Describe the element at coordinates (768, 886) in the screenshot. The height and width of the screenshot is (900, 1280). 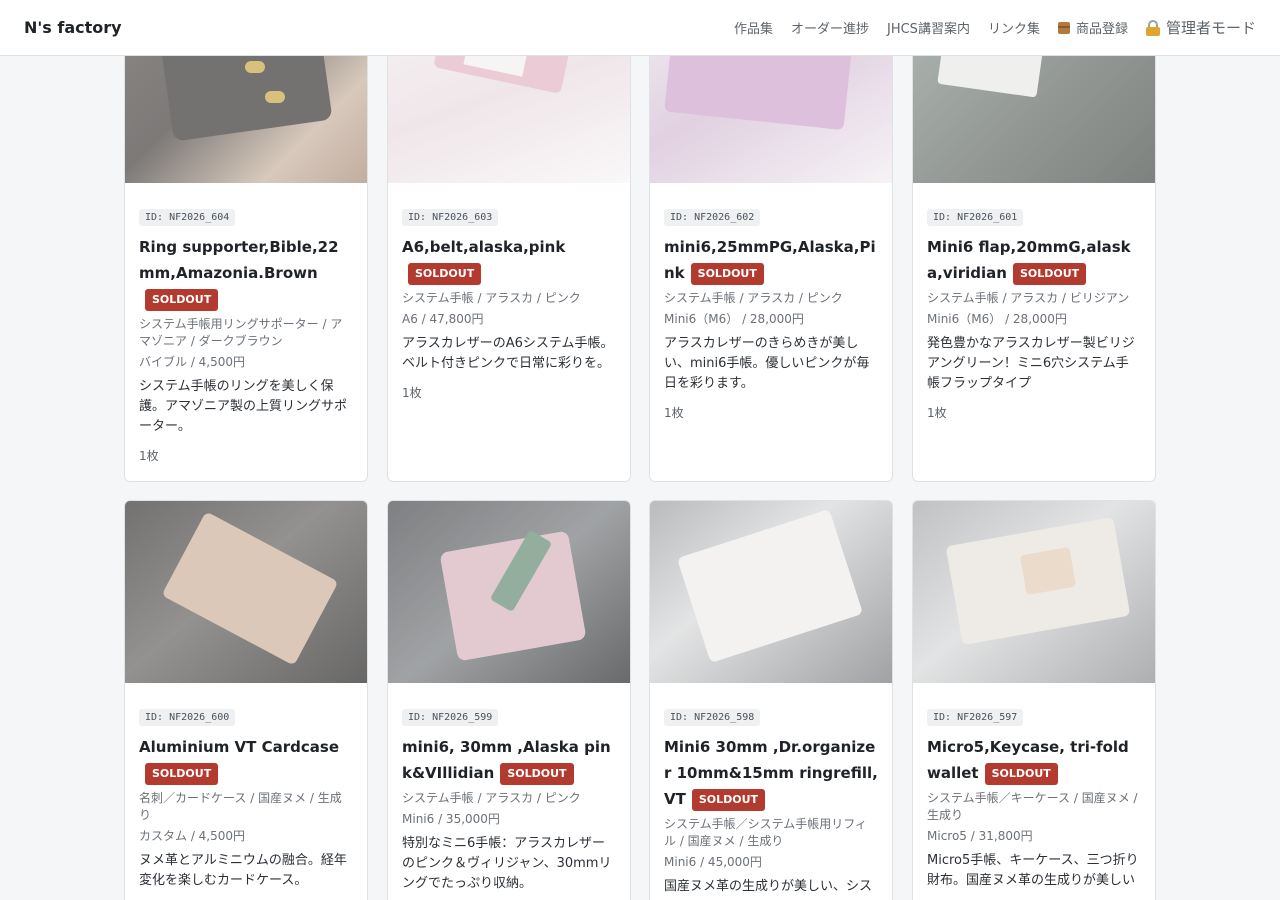
I see `product-description: 国産ヌメ革の生成りが美しい、シス` at that location.